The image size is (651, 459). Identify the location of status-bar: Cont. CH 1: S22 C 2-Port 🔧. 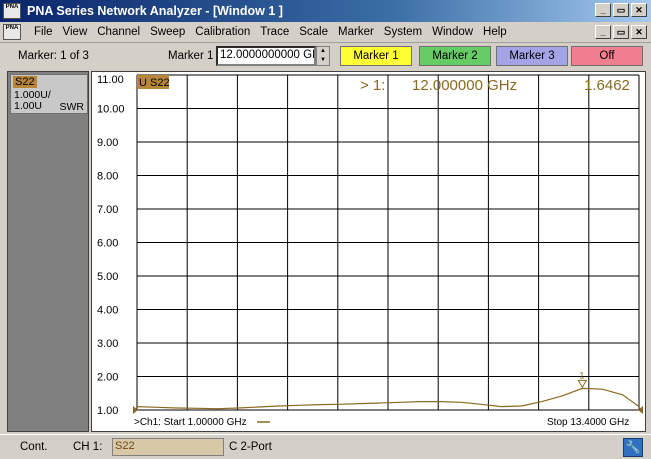
(325, 446).